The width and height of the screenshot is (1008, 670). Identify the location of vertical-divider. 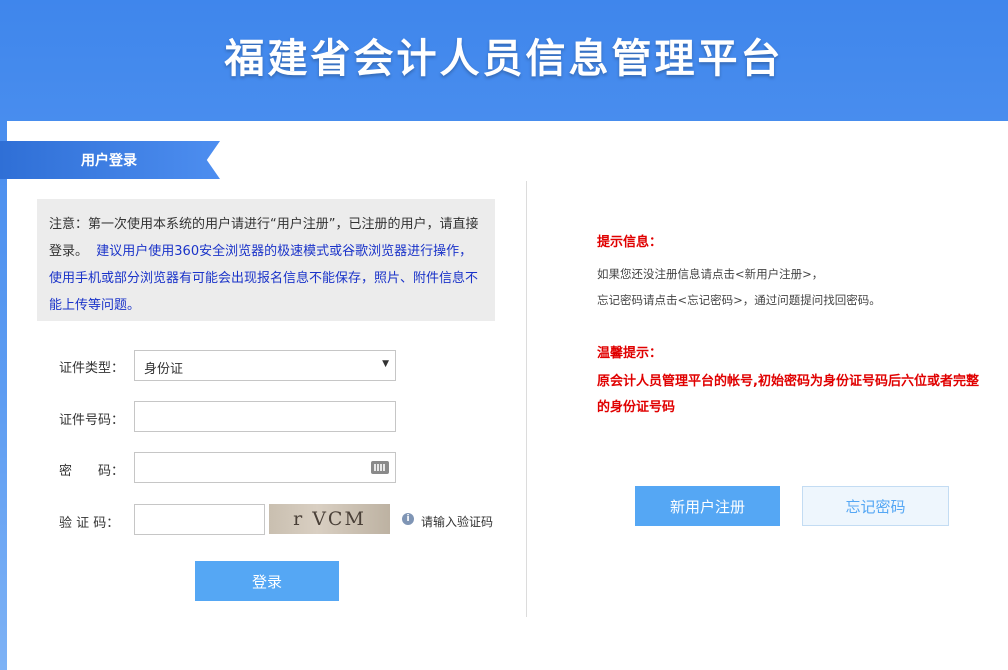
(526, 399).